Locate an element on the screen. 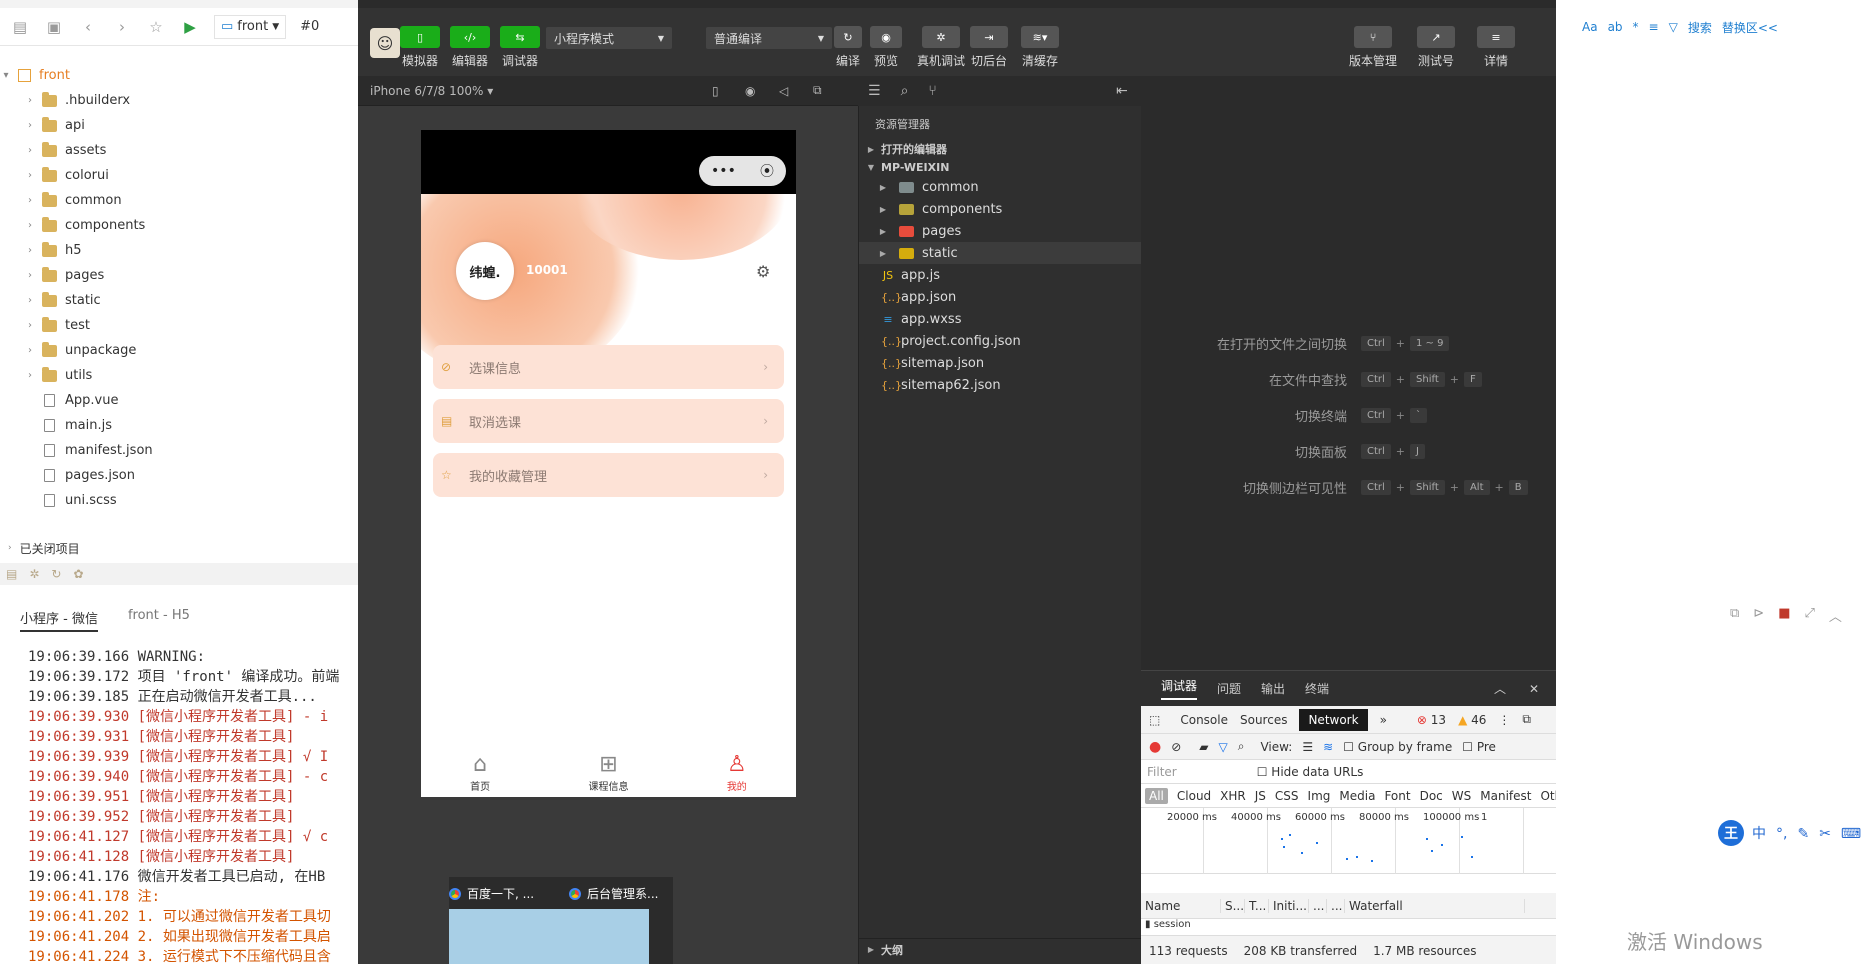  gear-icon: ⚙ is located at coordinates (763, 271).